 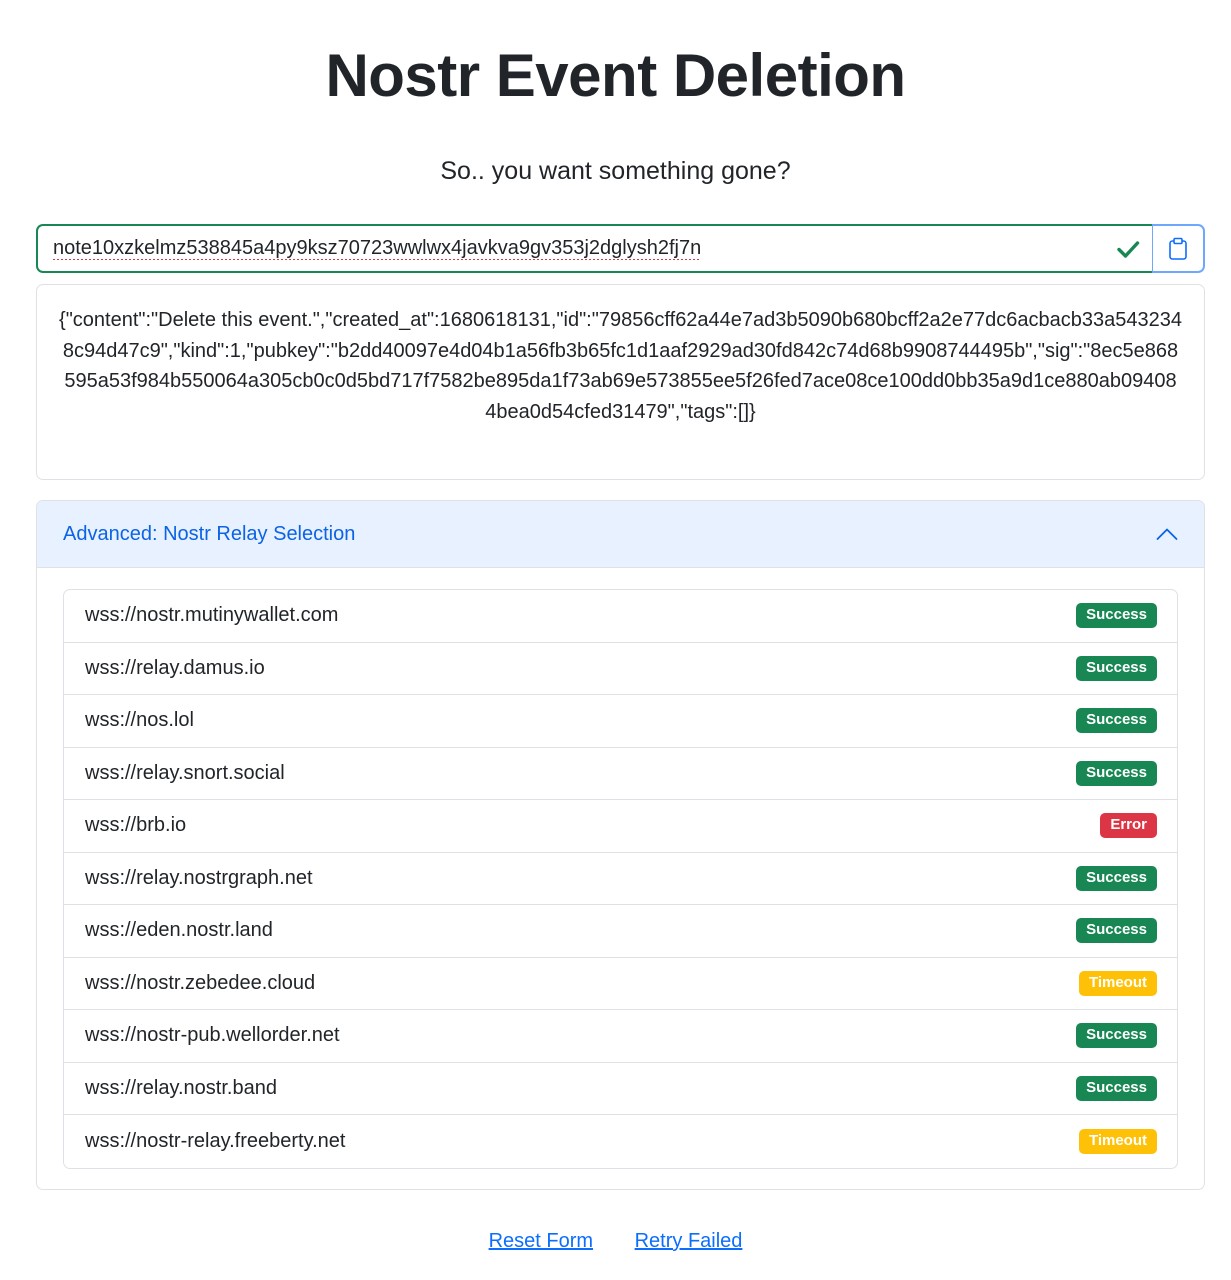 What do you see at coordinates (620, 669) in the screenshot?
I see `relay-item: wss://relay.damus.io Success` at bounding box center [620, 669].